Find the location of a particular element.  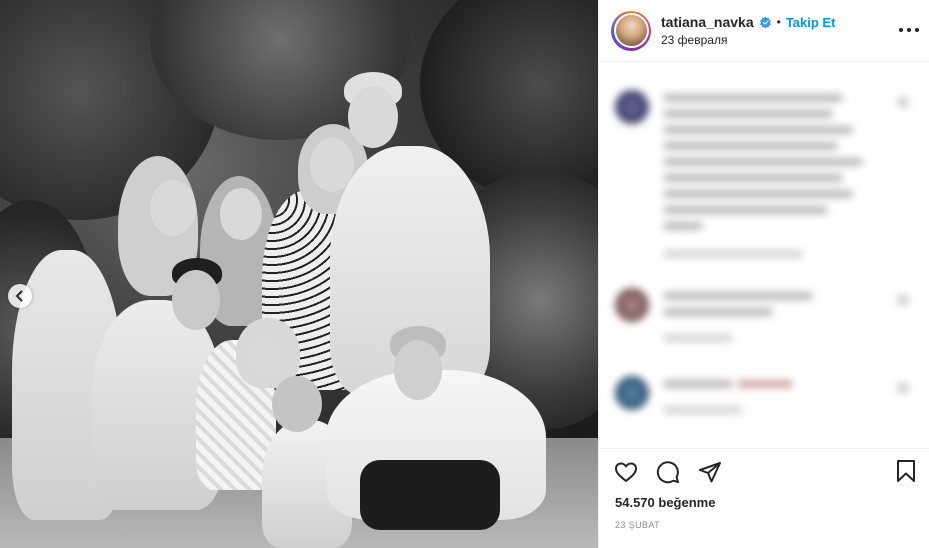

post-actions: 54.570 beğenme 23 ŞUBAT is located at coordinates (764, 498).